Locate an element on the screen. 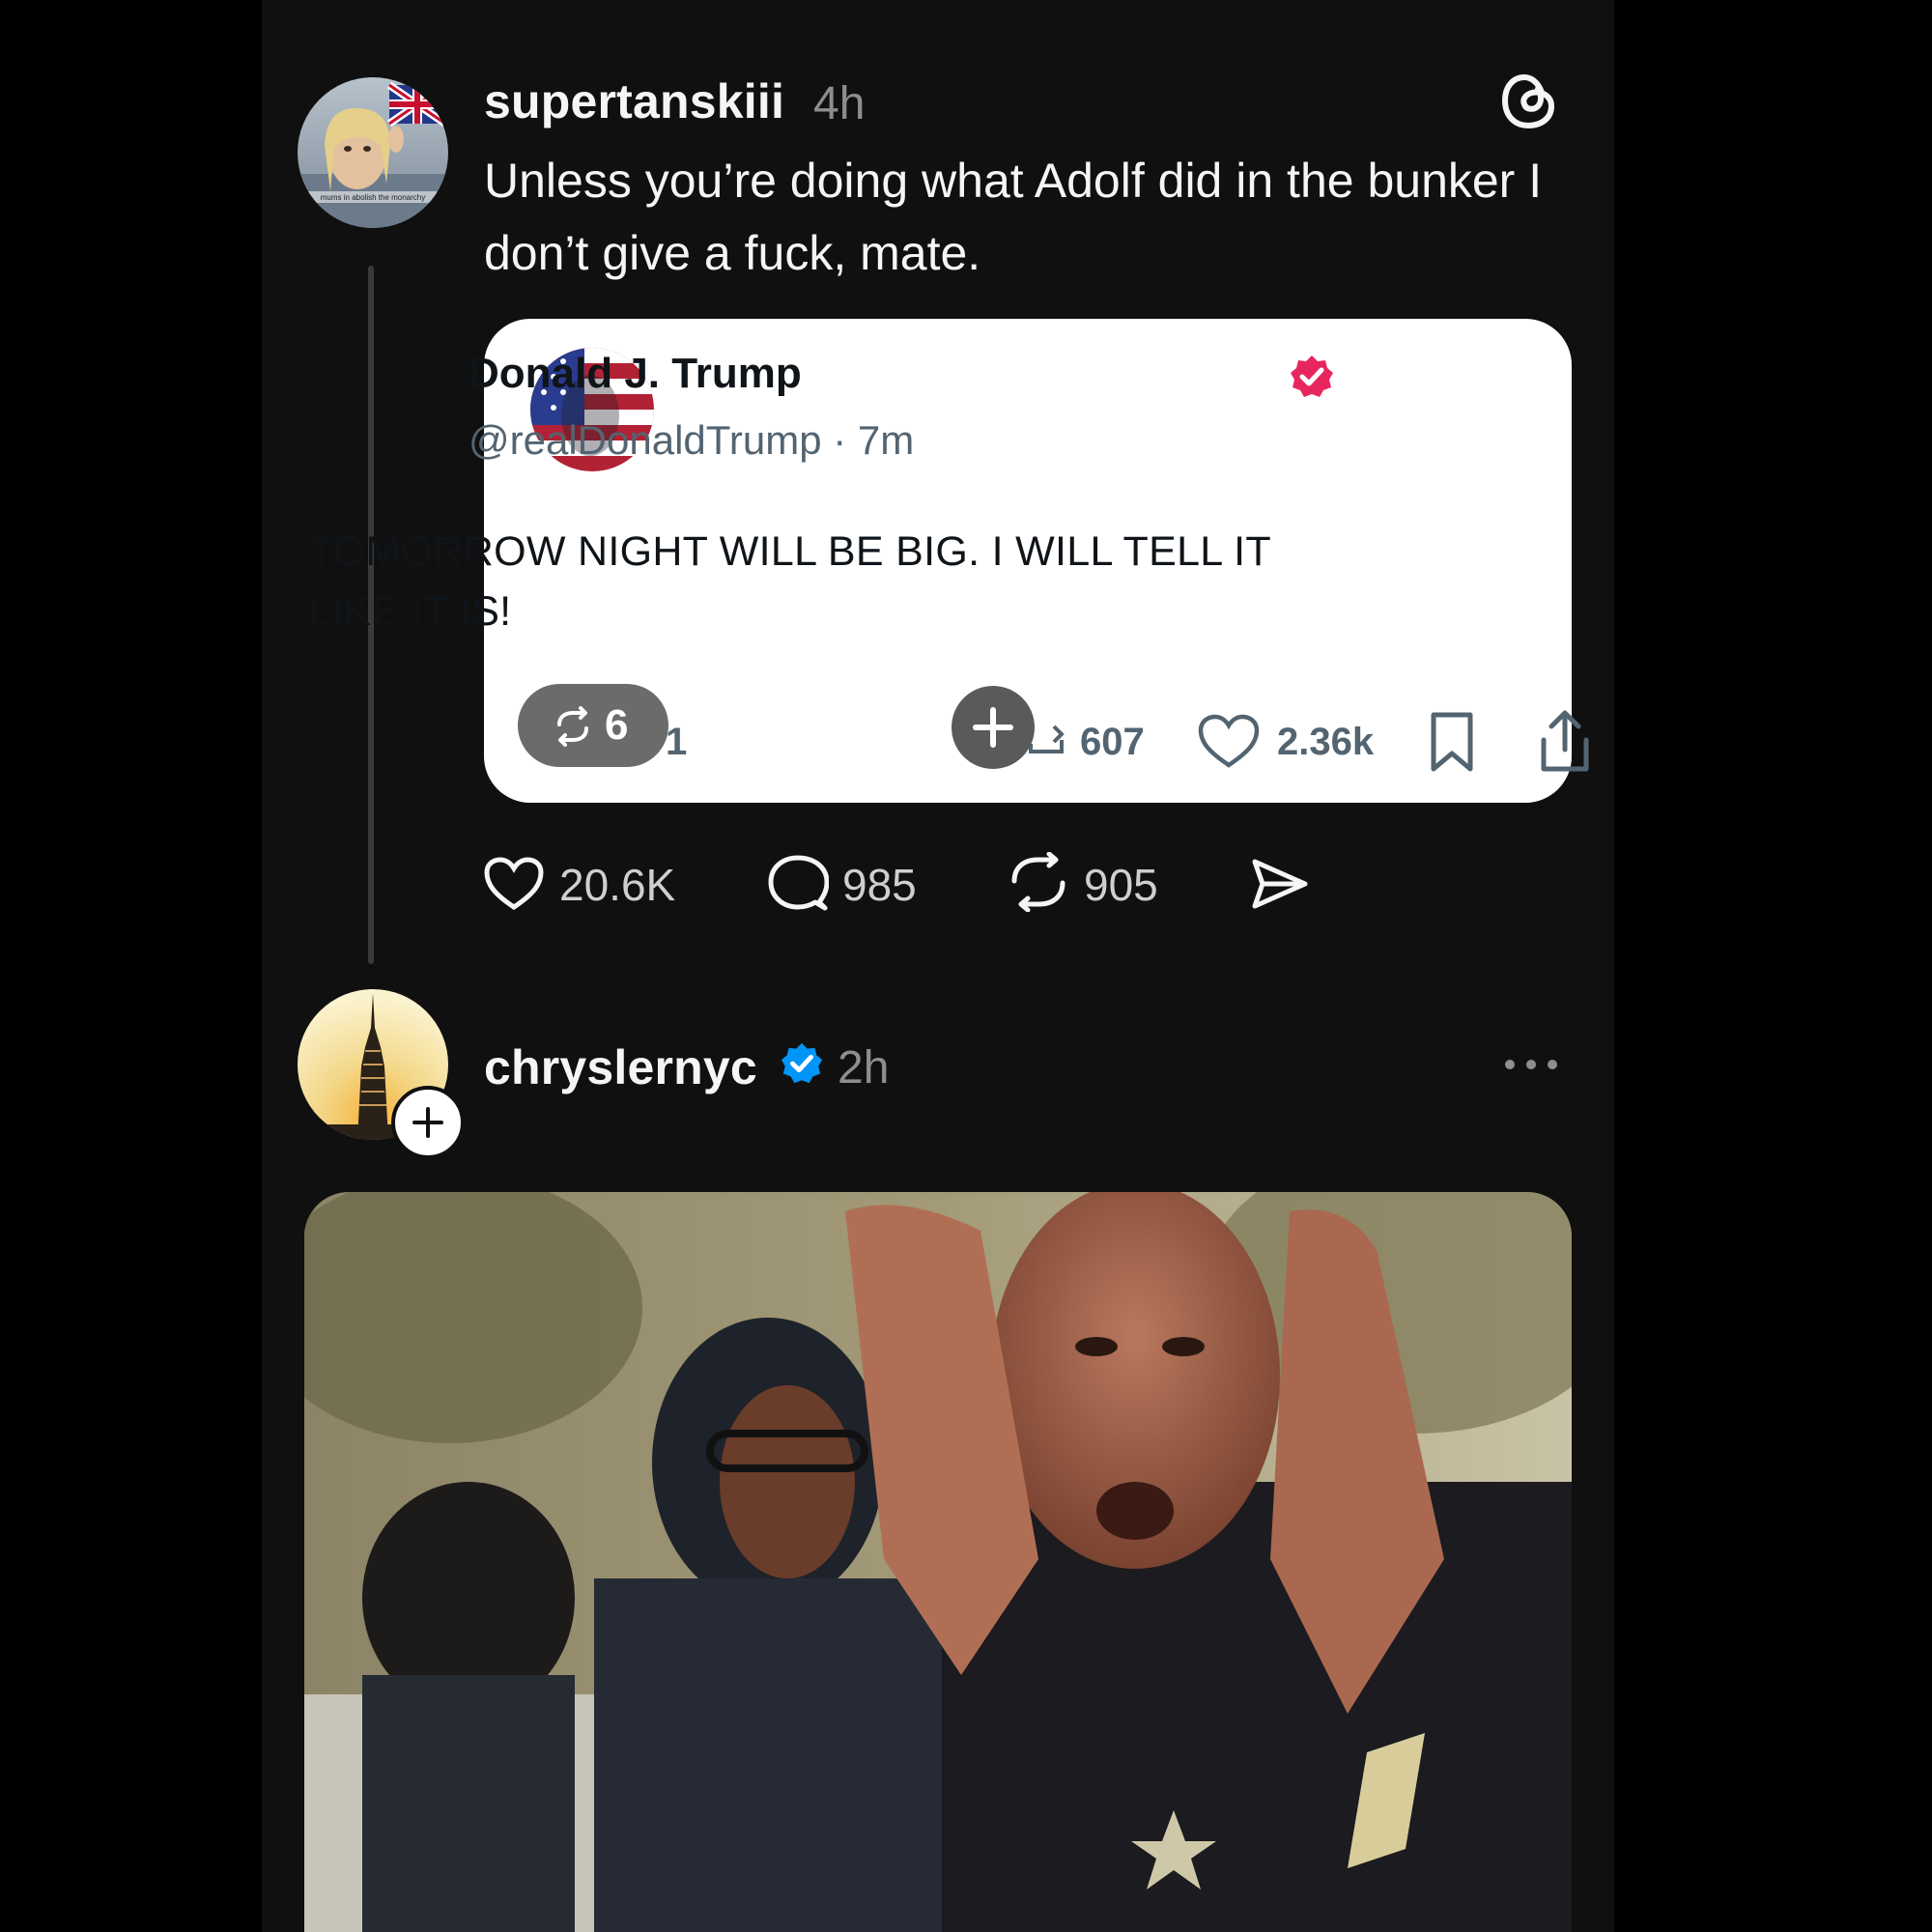 The image size is (1932, 1932). post1-share-icon is located at coordinates (1279, 884).